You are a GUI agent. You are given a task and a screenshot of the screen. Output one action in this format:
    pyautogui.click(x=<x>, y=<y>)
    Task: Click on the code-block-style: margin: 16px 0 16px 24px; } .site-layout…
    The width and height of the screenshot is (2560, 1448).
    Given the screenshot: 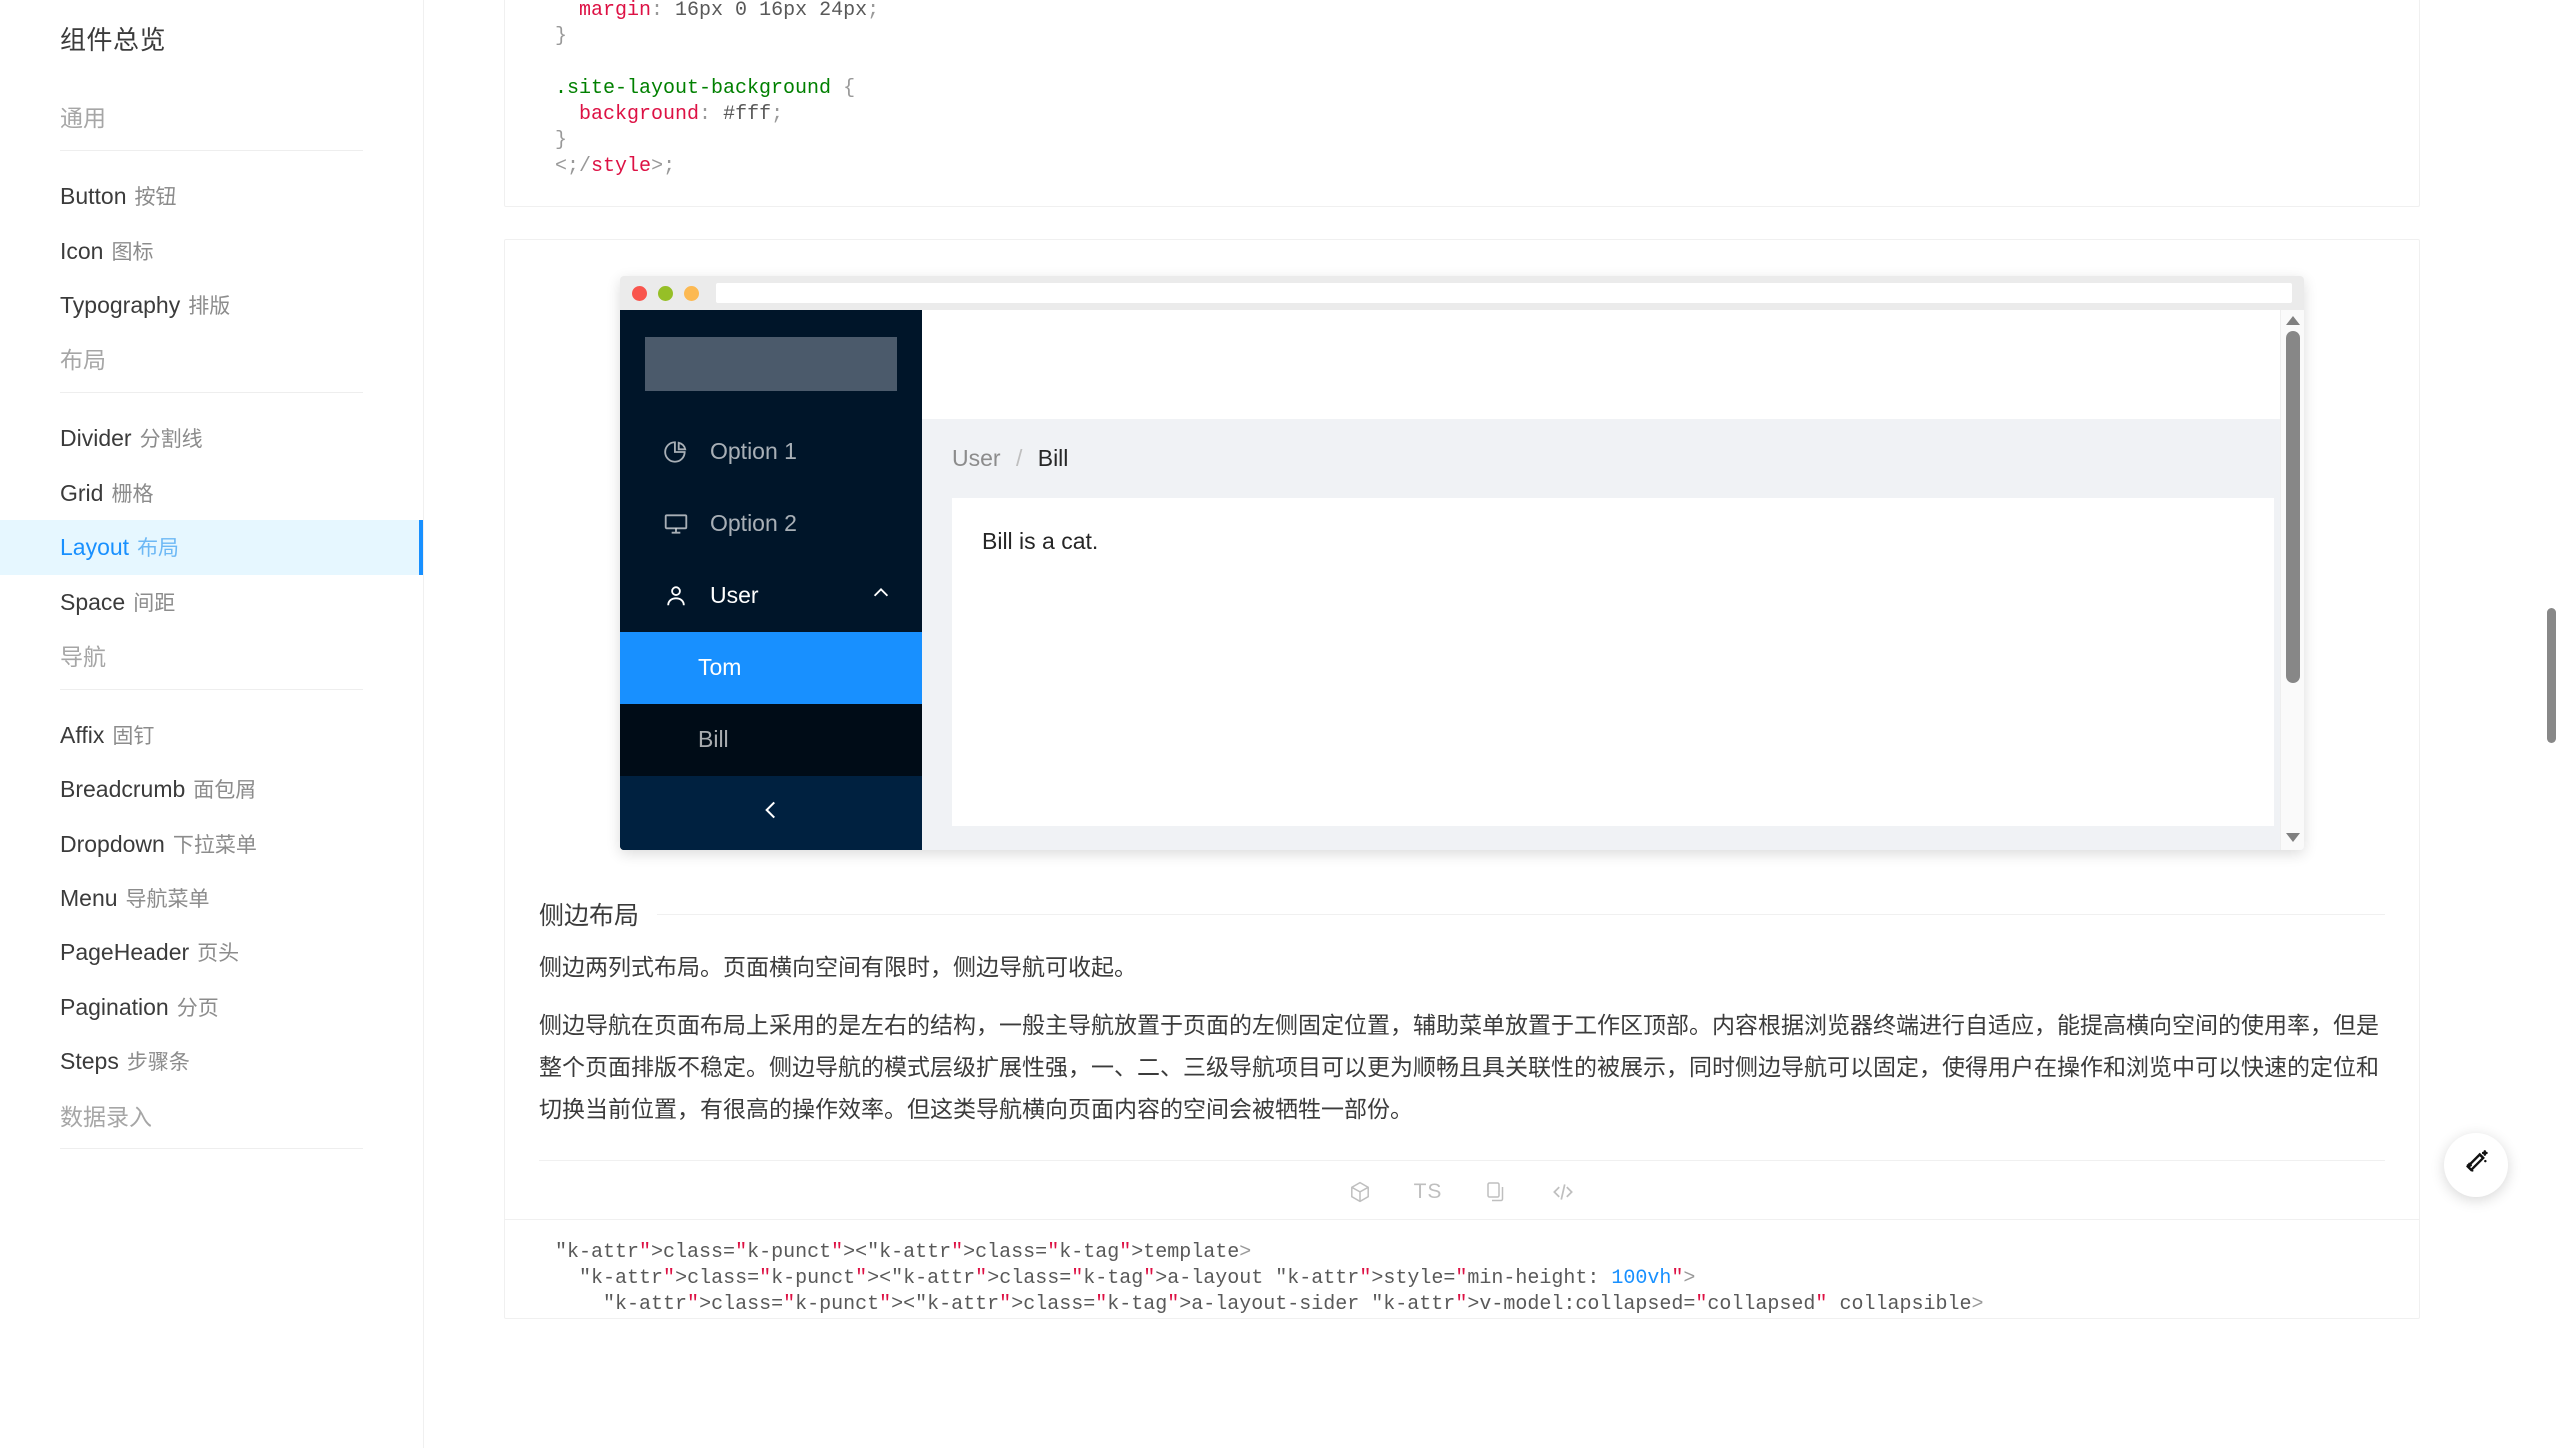 What is the action you would take?
    pyautogui.click(x=1462, y=103)
    